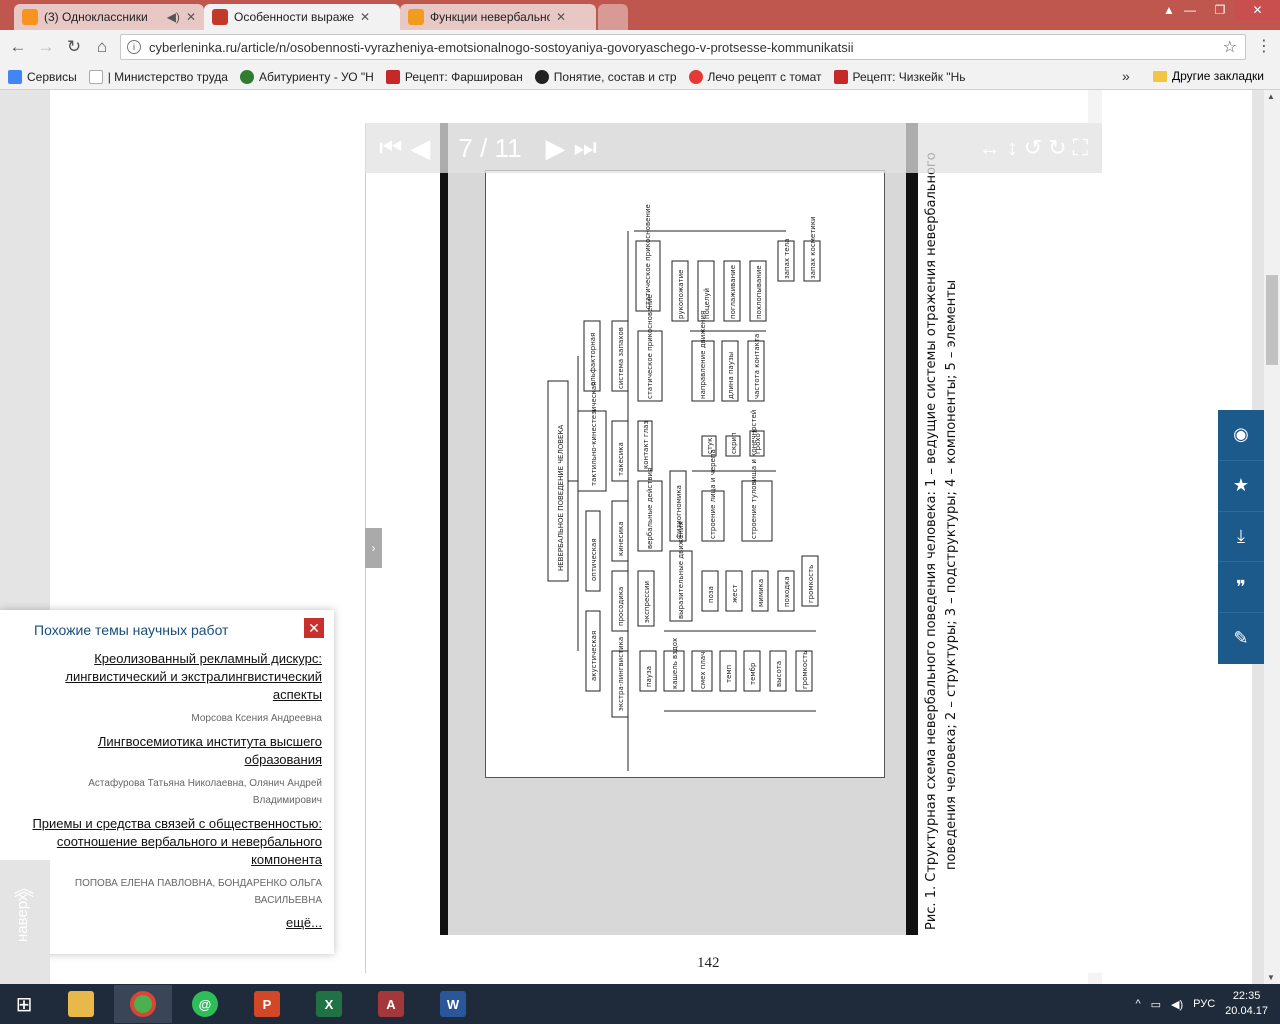  I want to click on bookmark-item: Рецепт: Чизкейк "Нь, so click(899, 76).